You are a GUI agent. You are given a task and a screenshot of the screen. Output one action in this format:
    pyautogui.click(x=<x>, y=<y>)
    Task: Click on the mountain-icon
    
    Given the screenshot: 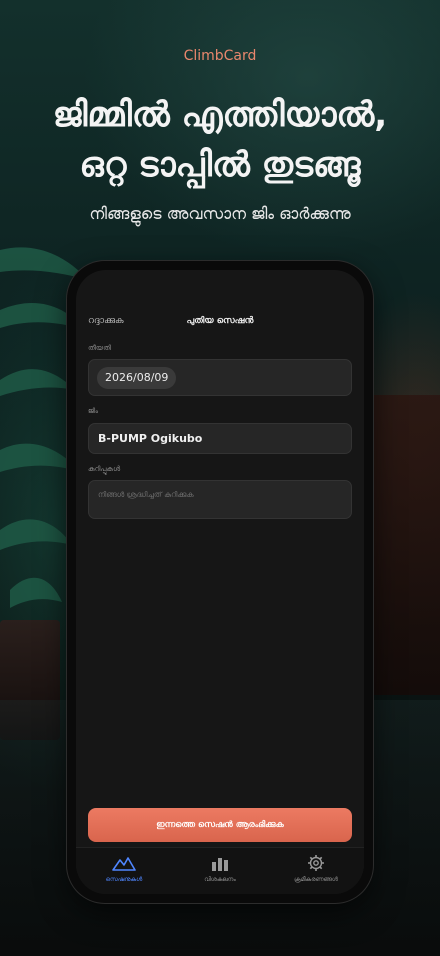 What is the action you would take?
    pyautogui.click(x=124, y=864)
    